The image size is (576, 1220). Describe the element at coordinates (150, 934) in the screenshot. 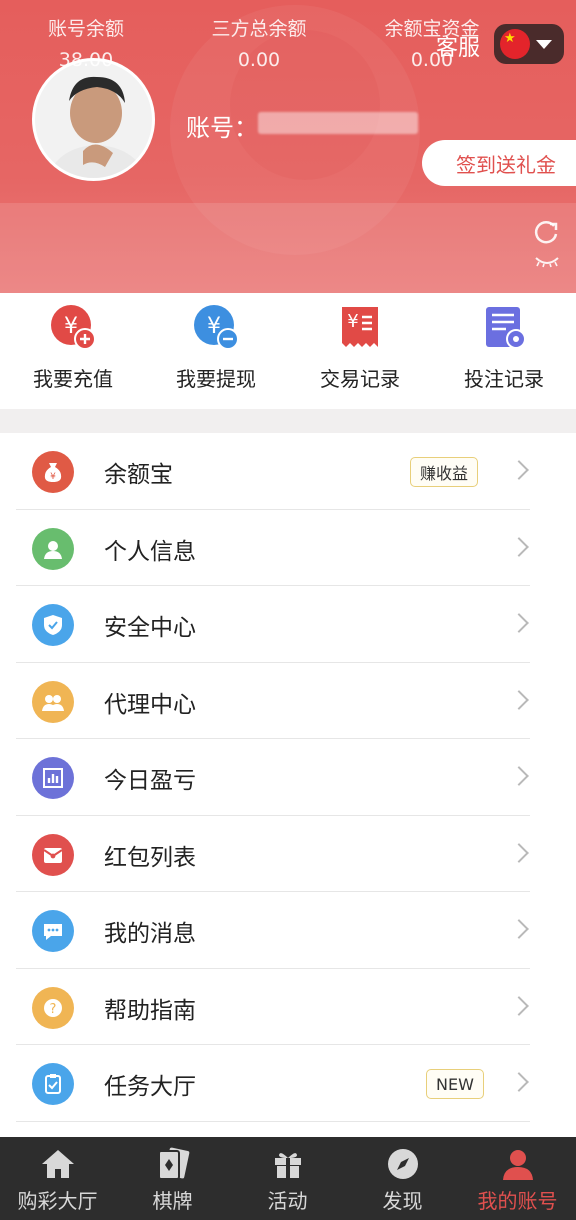

I see `menu-item-label: 我的消息` at that location.